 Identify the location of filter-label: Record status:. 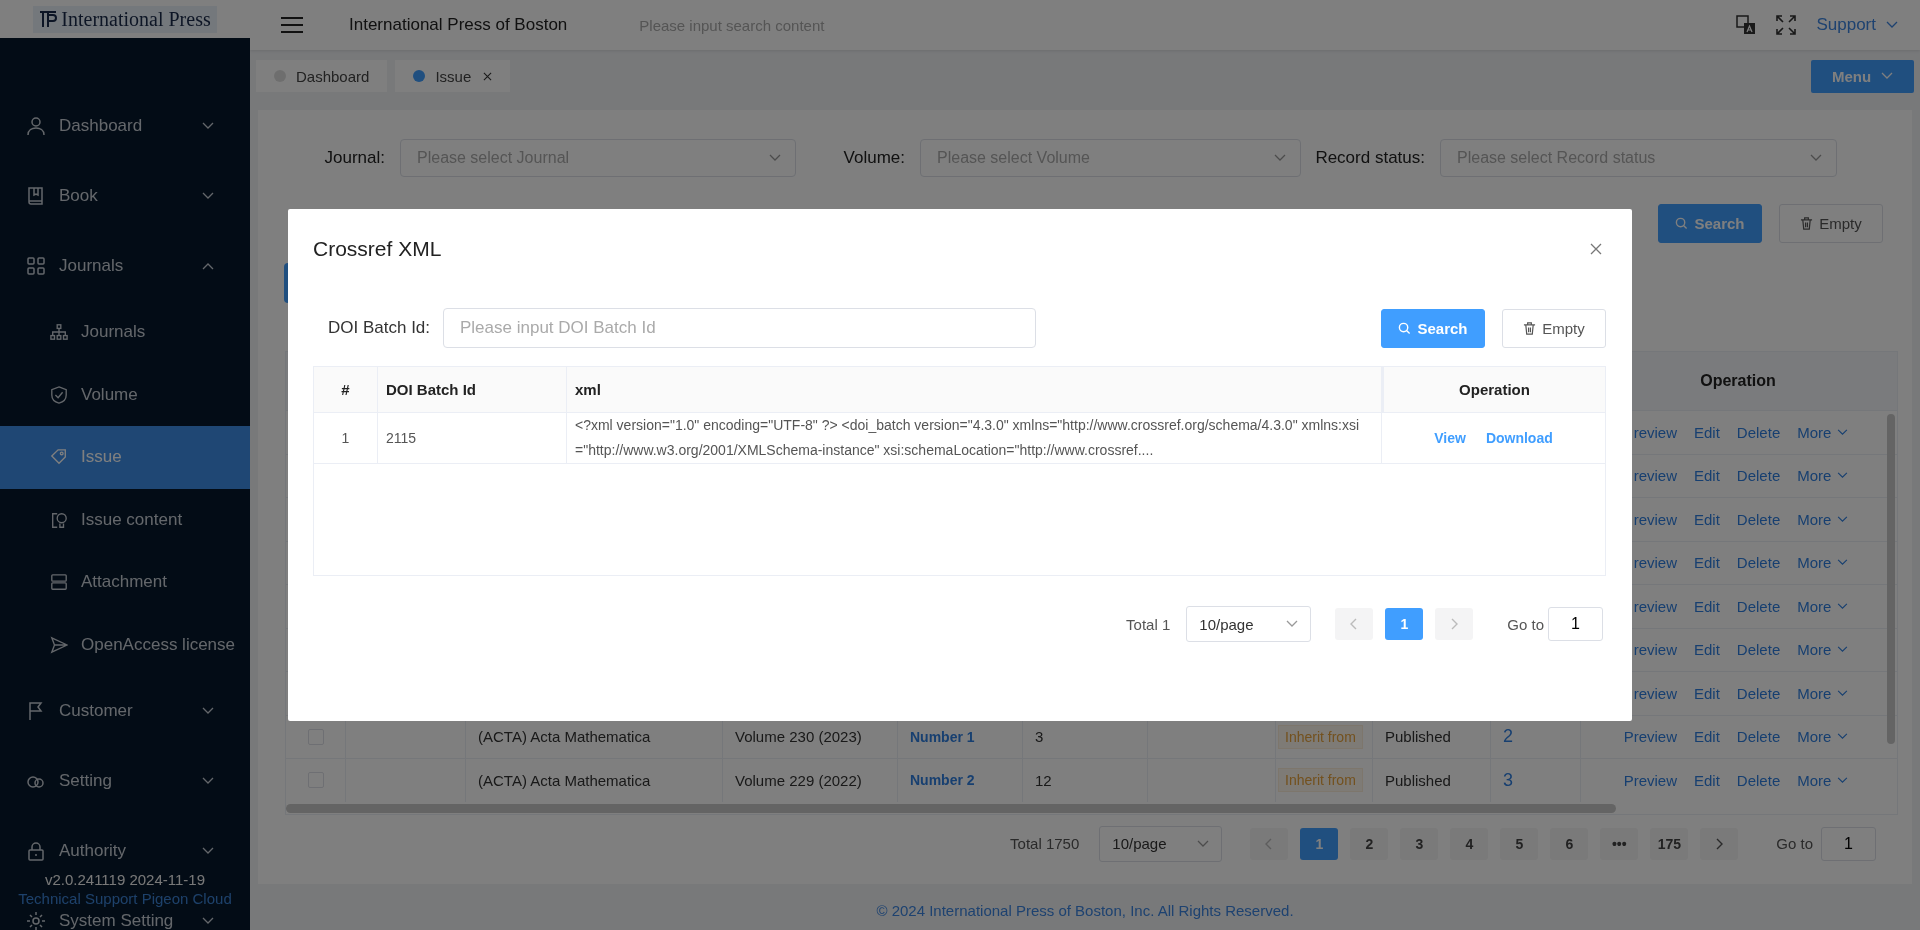
(1370, 158).